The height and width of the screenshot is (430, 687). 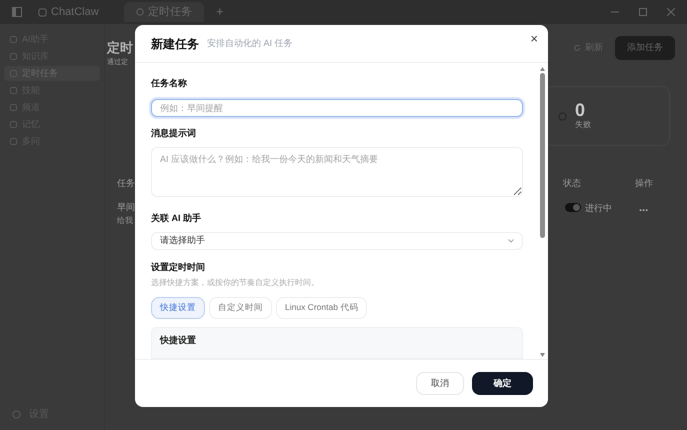 I want to click on close-button: ×, so click(x=534, y=38).